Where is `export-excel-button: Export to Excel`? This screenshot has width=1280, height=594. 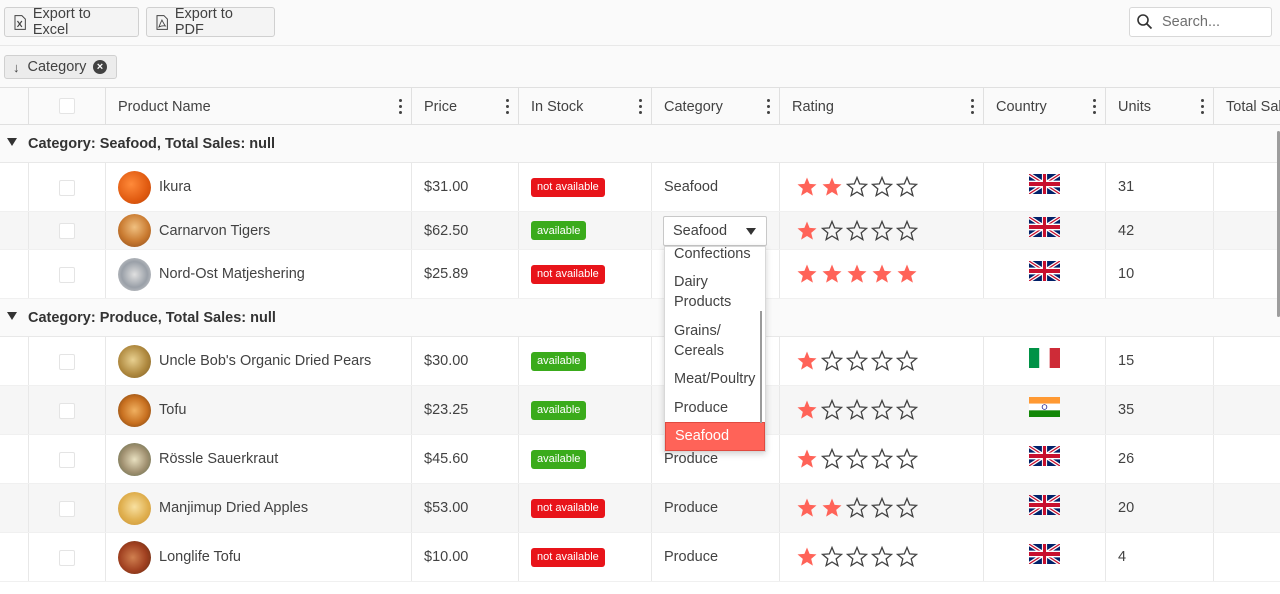 export-excel-button: Export to Excel is located at coordinates (71, 22).